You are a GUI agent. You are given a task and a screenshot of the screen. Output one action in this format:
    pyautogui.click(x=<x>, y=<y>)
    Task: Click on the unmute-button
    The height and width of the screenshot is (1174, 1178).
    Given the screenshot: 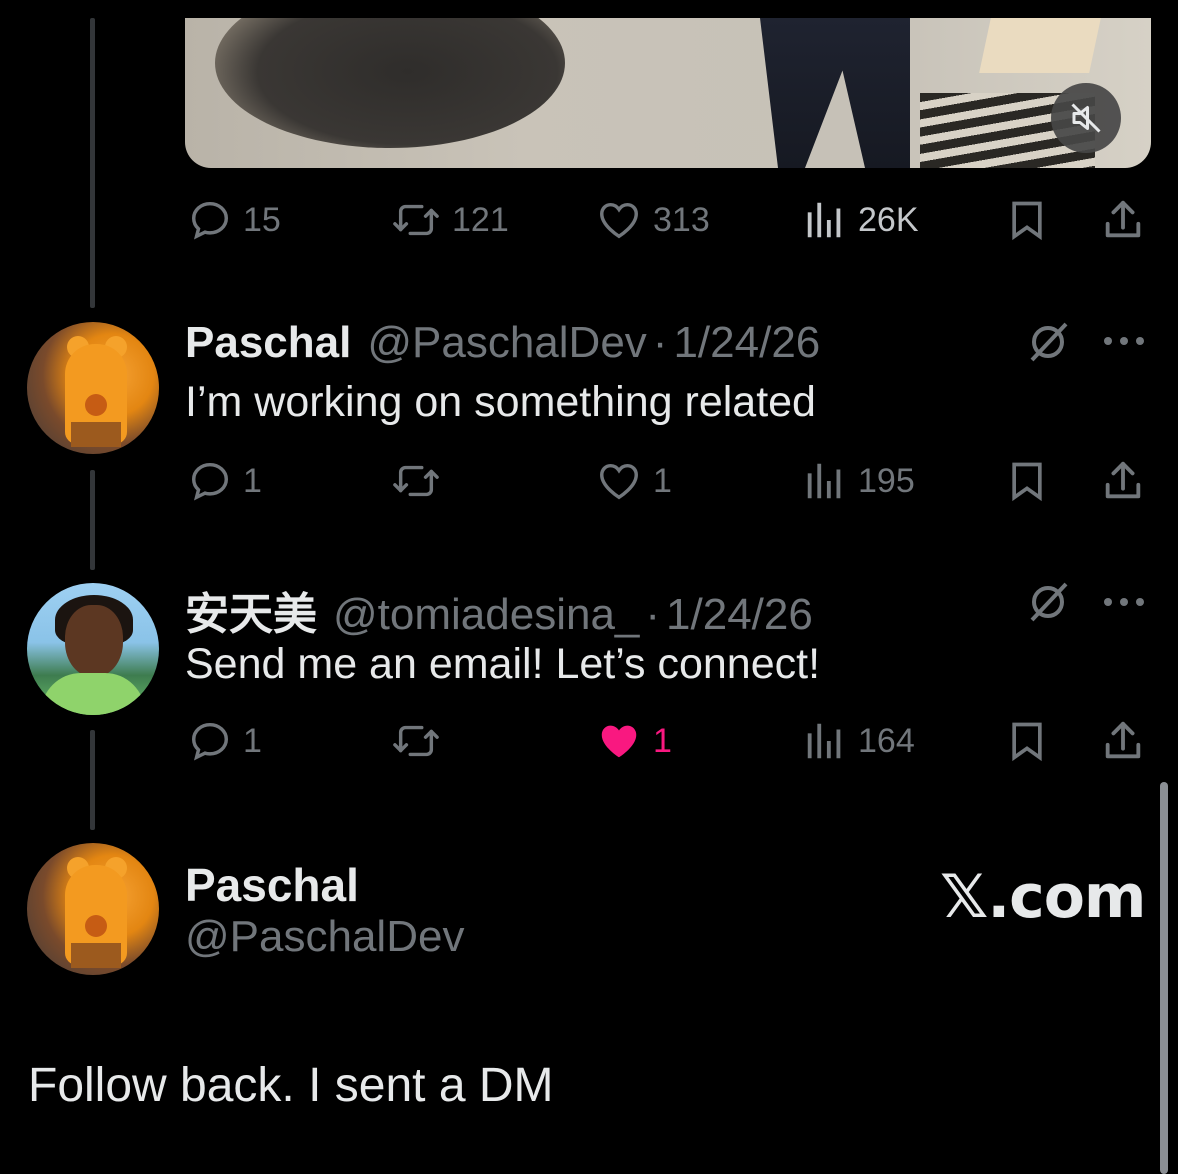 What is the action you would take?
    pyautogui.click(x=1086, y=118)
    